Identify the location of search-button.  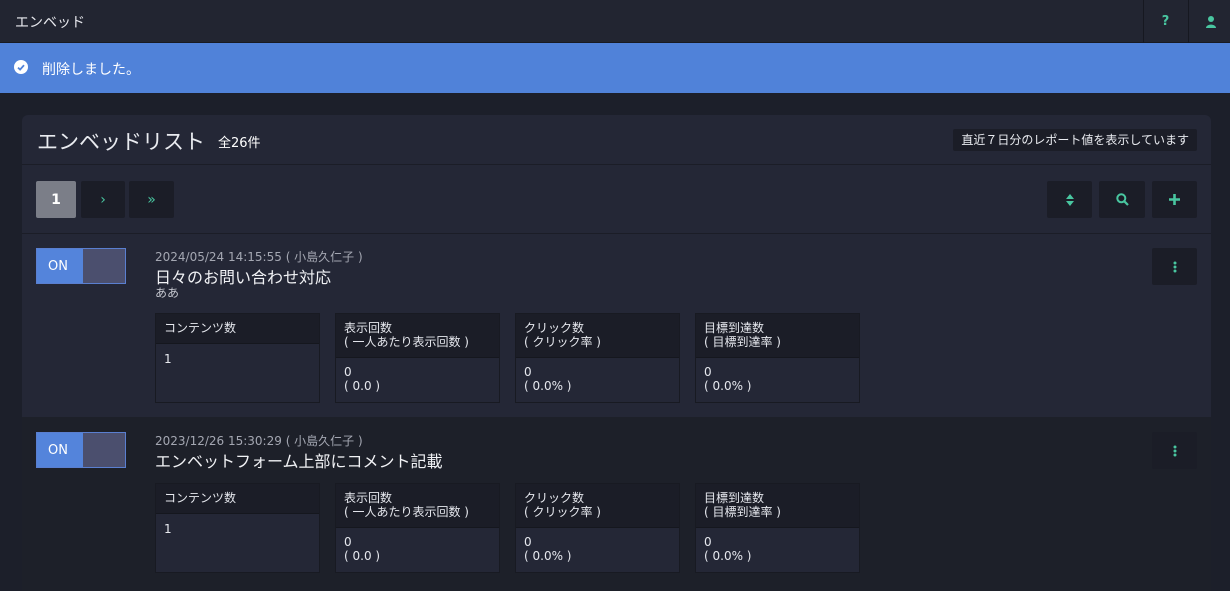
(1122, 199).